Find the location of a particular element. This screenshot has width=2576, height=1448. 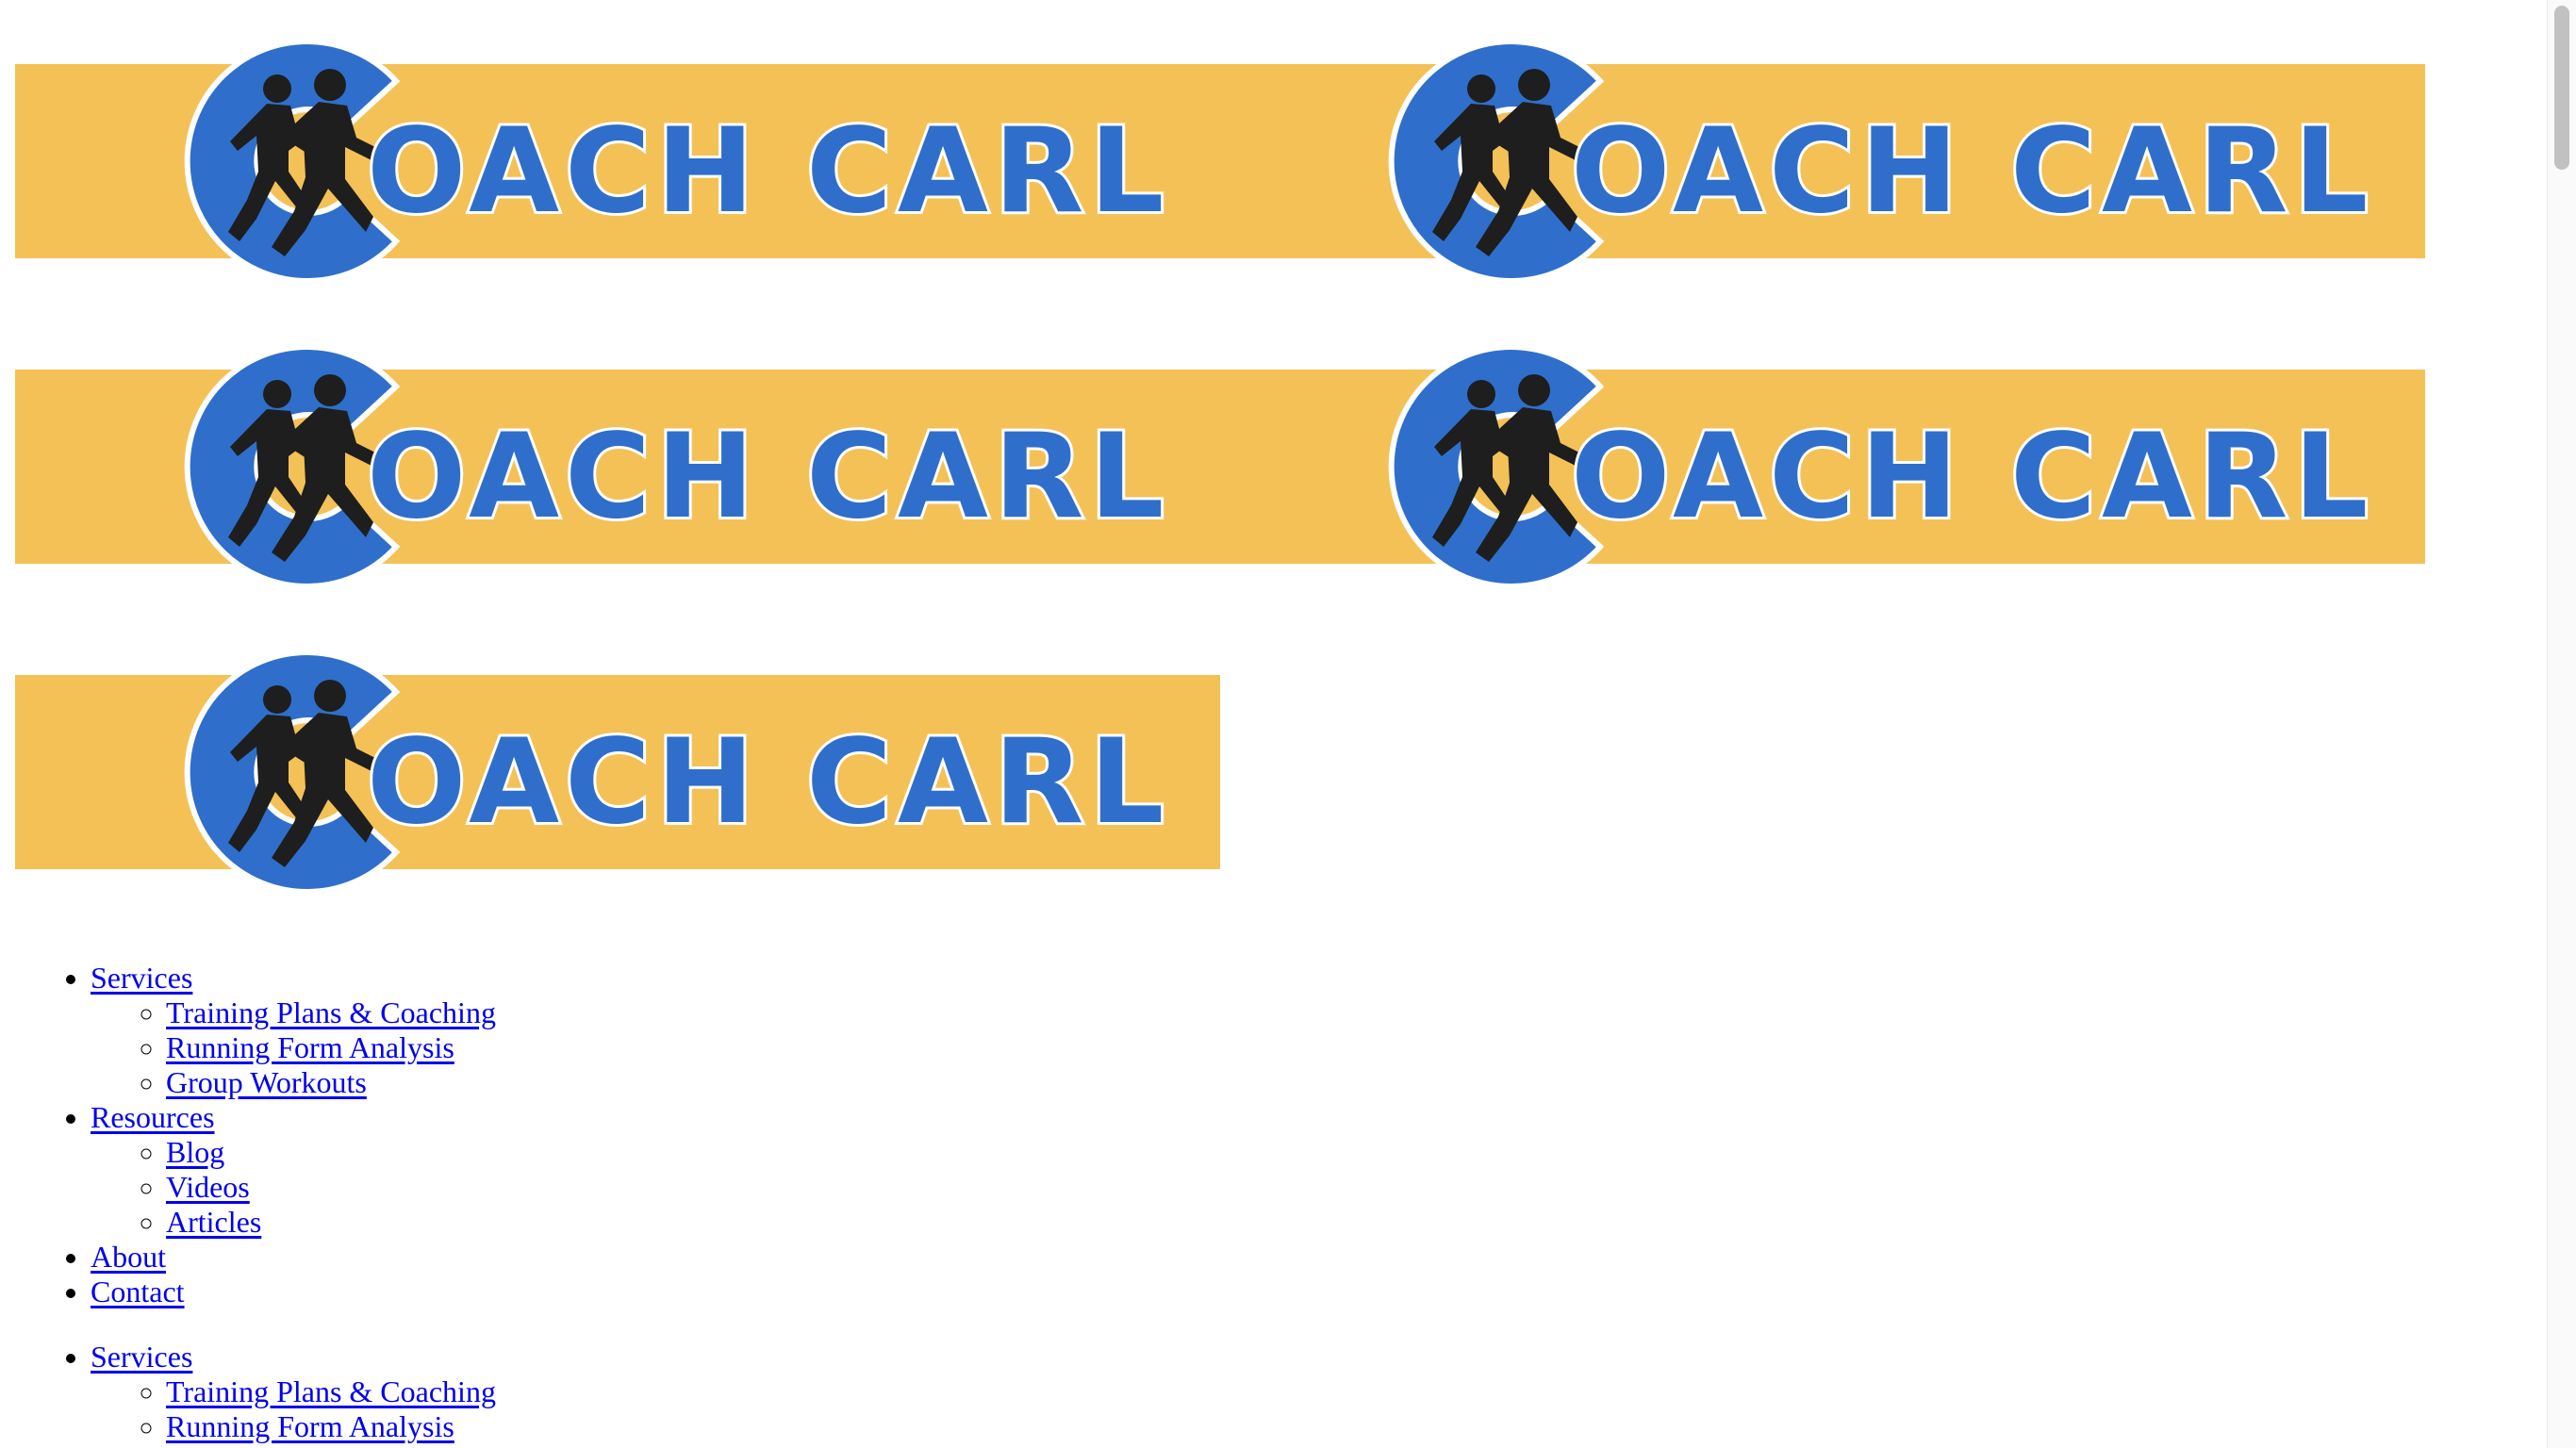

nav-item-resources: Resources Blog Videos Articles is located at coordinates (293, 1170).